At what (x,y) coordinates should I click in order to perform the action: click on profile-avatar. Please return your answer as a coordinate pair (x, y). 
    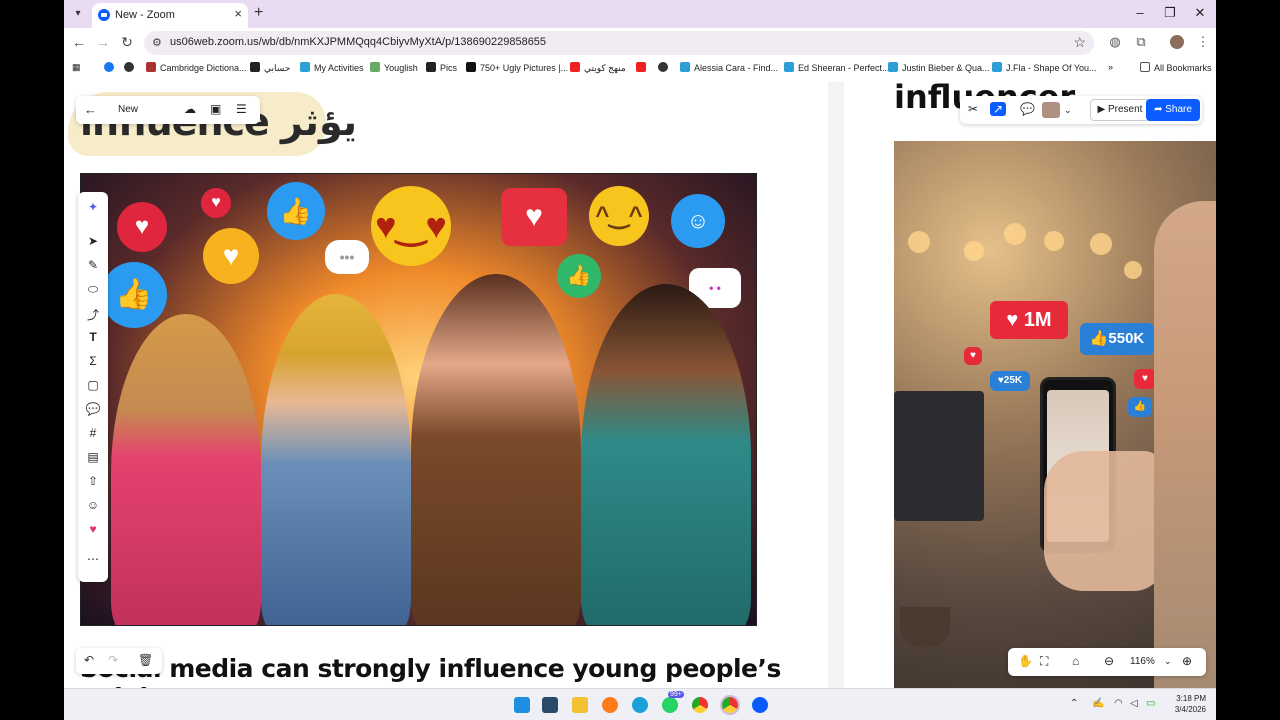
    Looking at the image, I should click on (1177, 42).